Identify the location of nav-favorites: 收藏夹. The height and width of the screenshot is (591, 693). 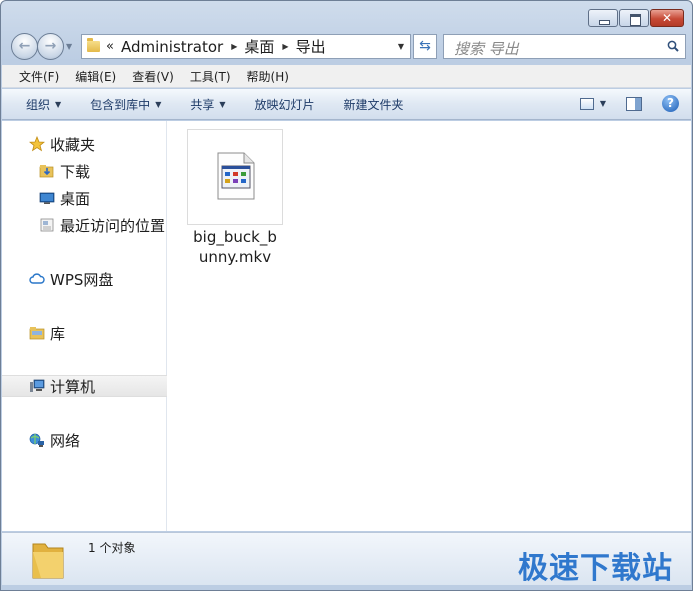
(84, 144).